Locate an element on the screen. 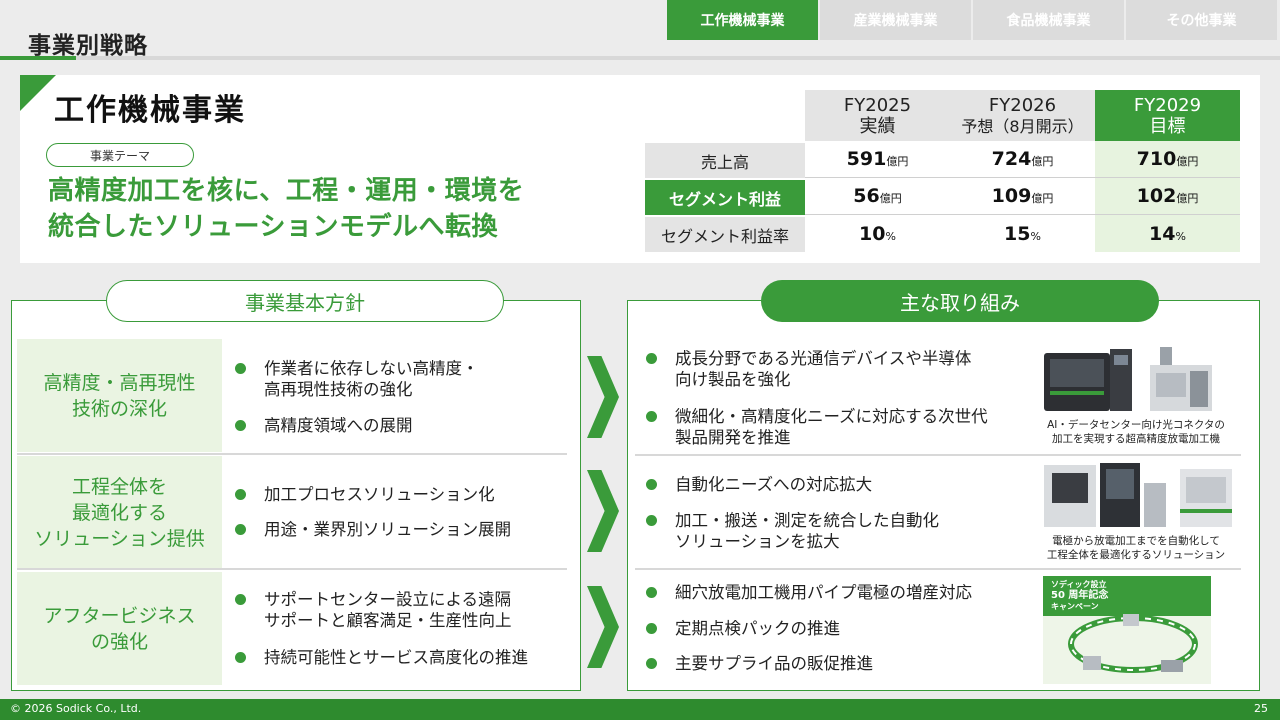 The image size is (1280, 720). page-title: 事業別戦略 is located at coordinates (88, 46).